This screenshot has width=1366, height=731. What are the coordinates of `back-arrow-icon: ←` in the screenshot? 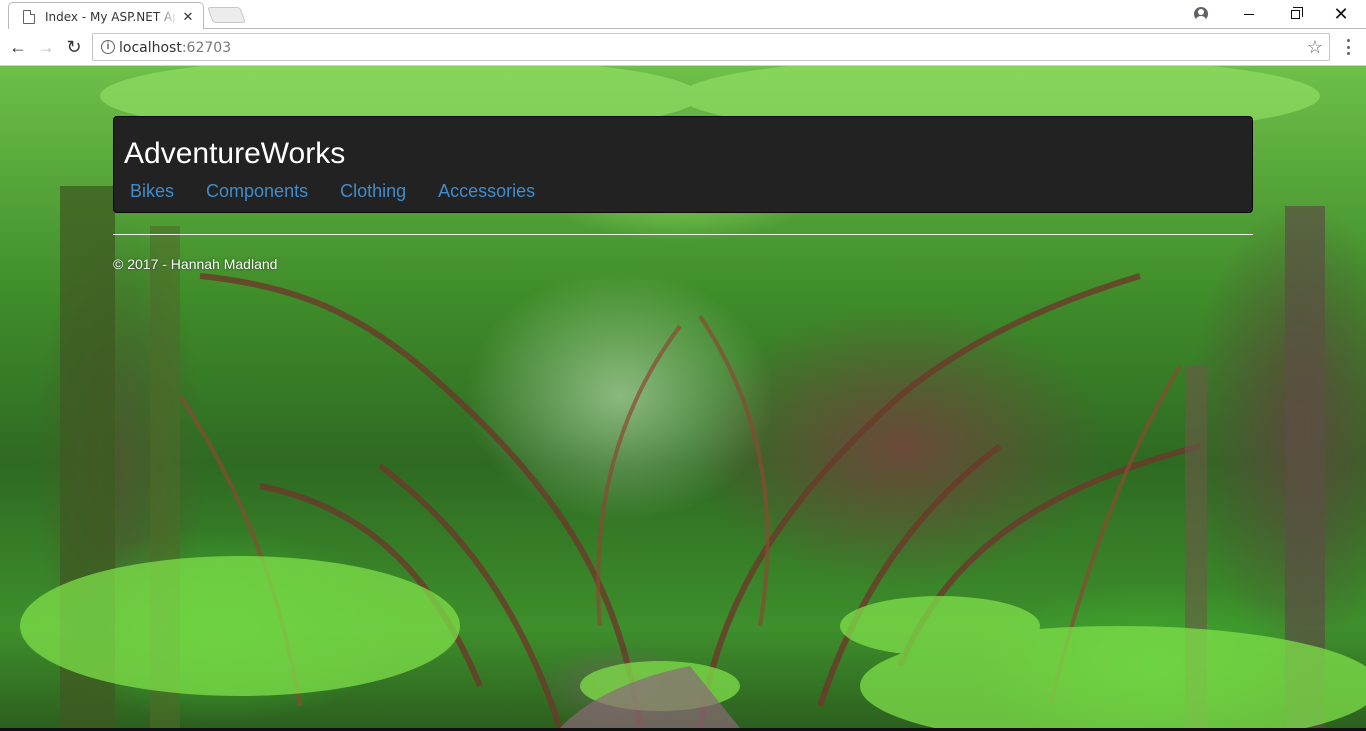 It's located at (18, 46).